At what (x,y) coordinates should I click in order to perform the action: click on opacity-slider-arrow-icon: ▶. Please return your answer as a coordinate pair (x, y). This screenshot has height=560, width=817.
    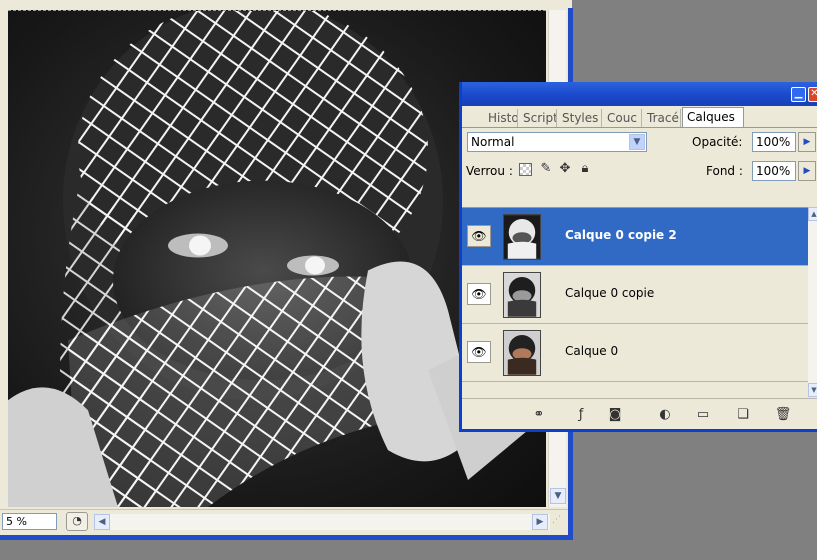
    Looking at the image, I should click on (807, 142).